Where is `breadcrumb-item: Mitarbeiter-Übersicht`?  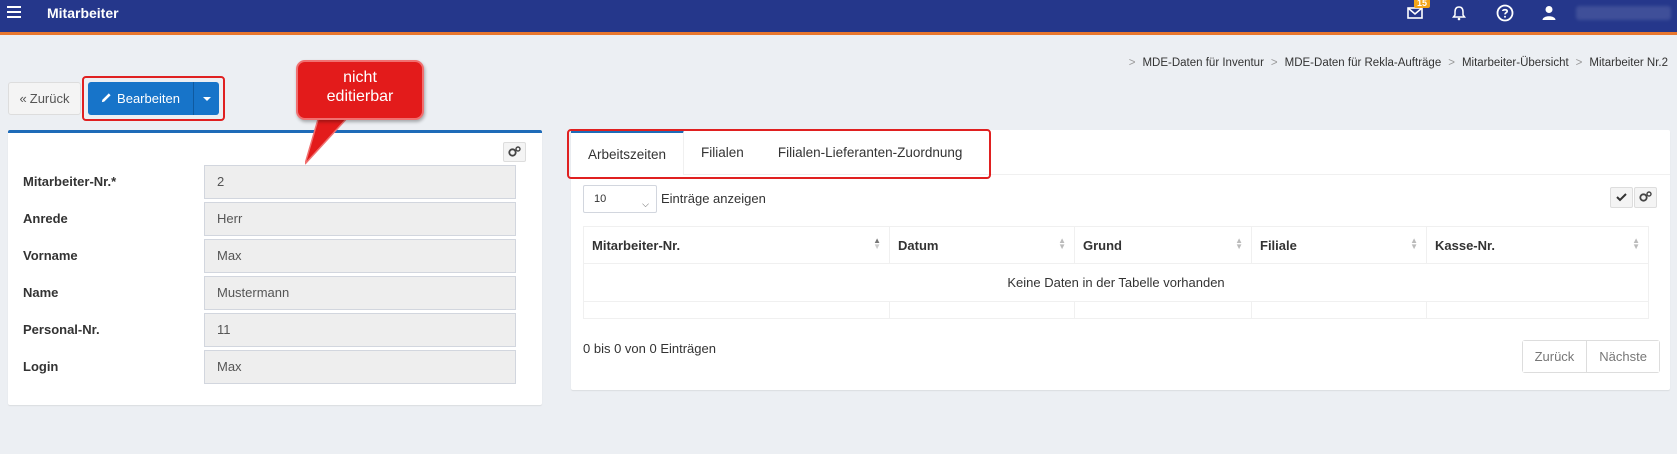 breadcrumb-item: Mitarbeiter-Übersicht is located at coordinates (1515, 63).